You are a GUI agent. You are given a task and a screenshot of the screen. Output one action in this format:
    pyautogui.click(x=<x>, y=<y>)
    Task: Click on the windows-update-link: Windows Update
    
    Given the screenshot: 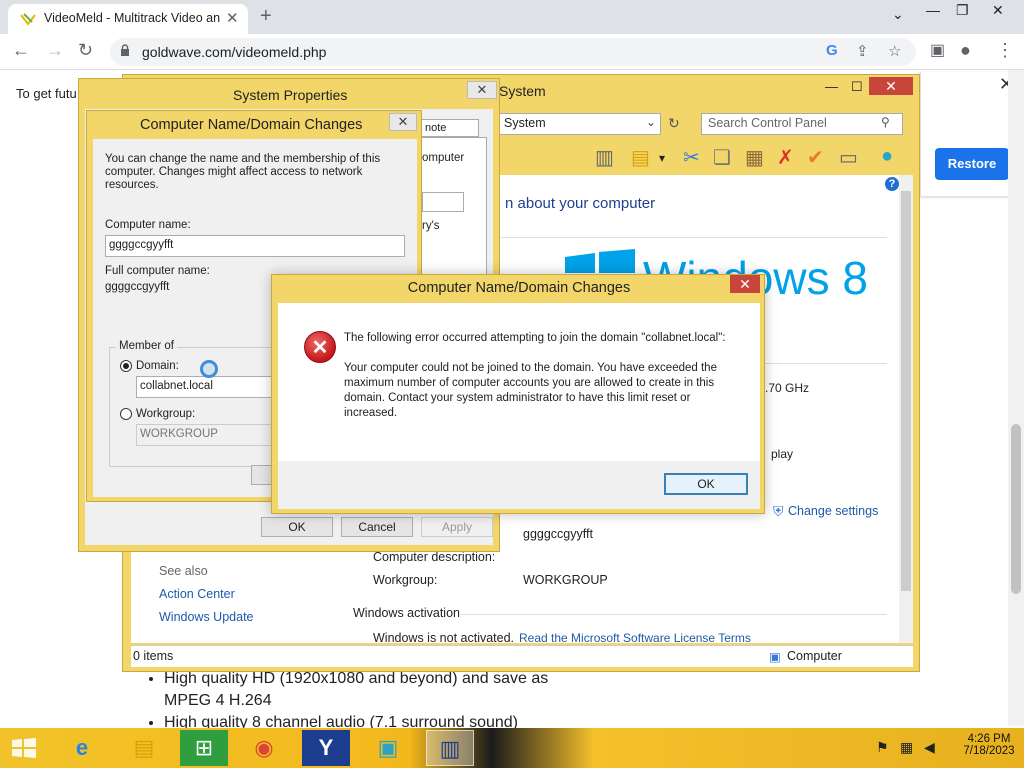 What is the action you would take?
    pyautogui.click(x=206, y=617)
    